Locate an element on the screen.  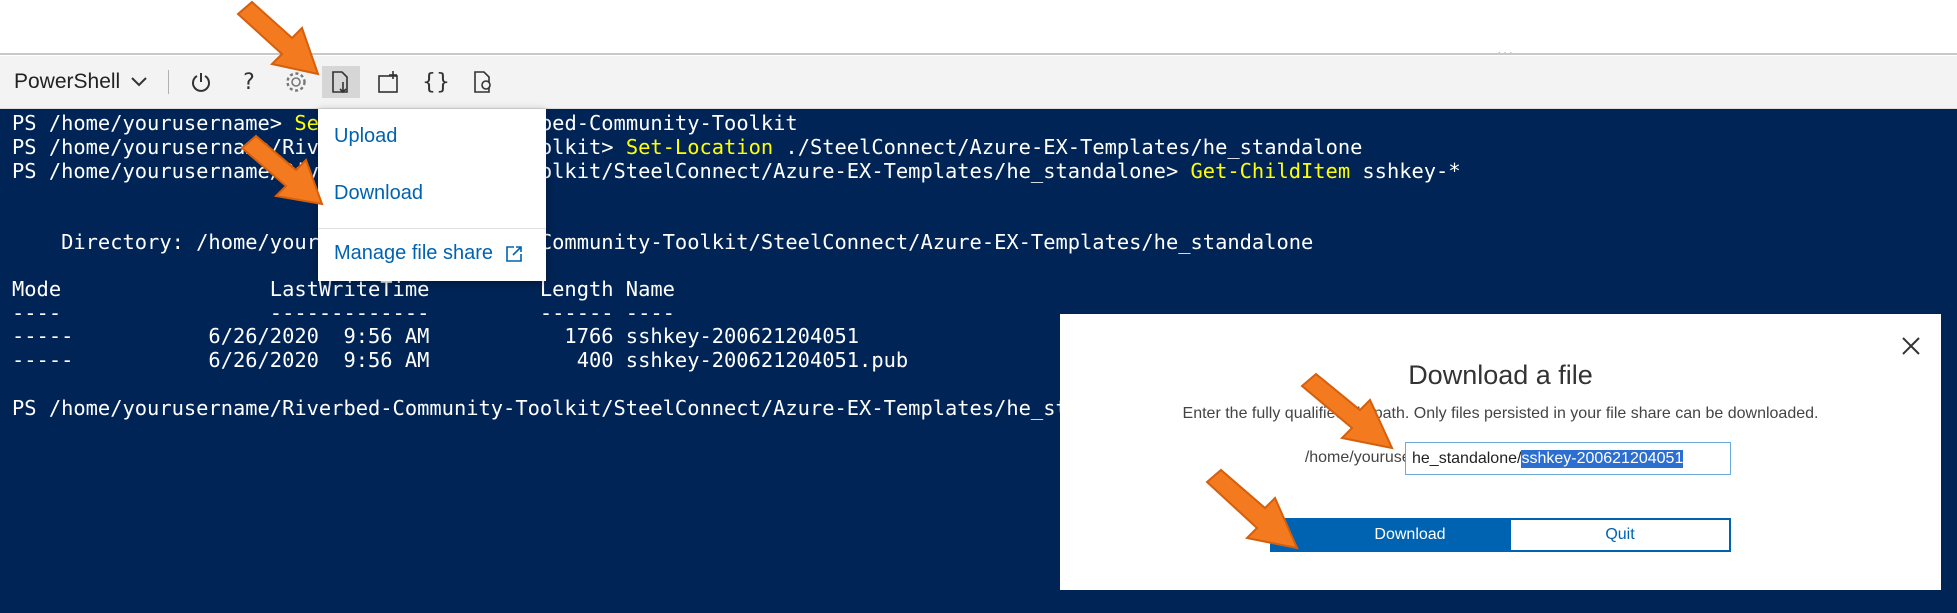
file-transfer-menu: Upload Download Manage file share is located at coordinates (432, 195).